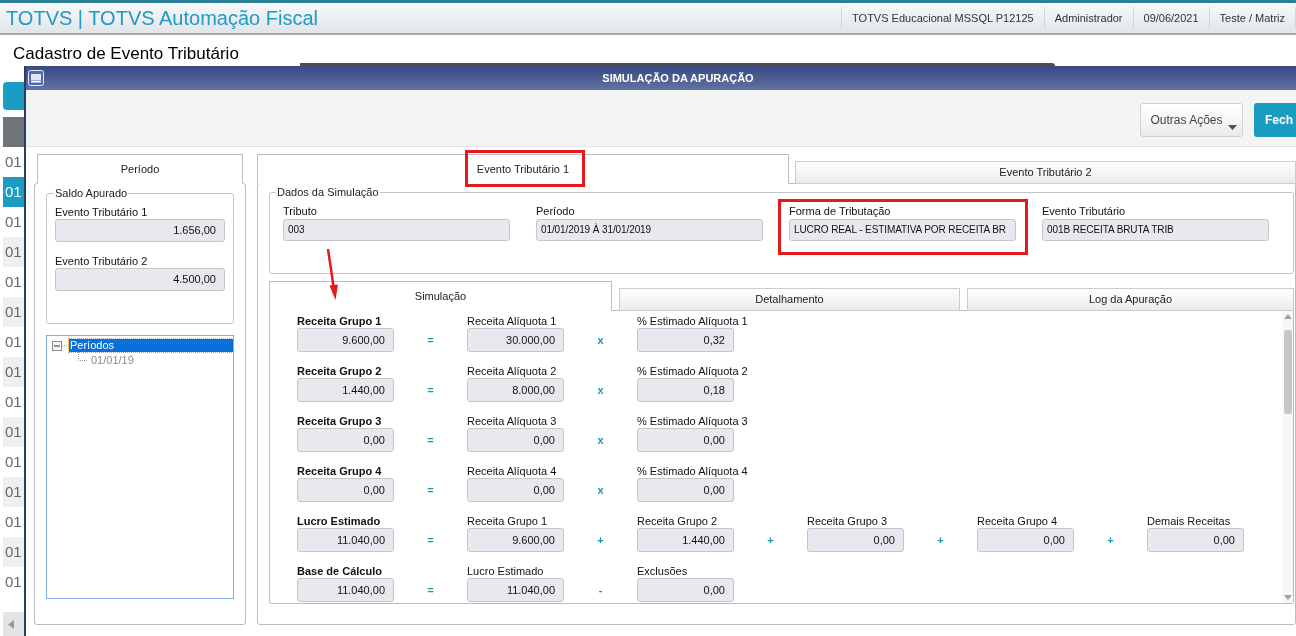 The image size is (1296, 636). What do you see at coordinates (1189, 521) in the screenshot?
I see `field-label: Demais Receitas` at bounding box center [1189, 521].